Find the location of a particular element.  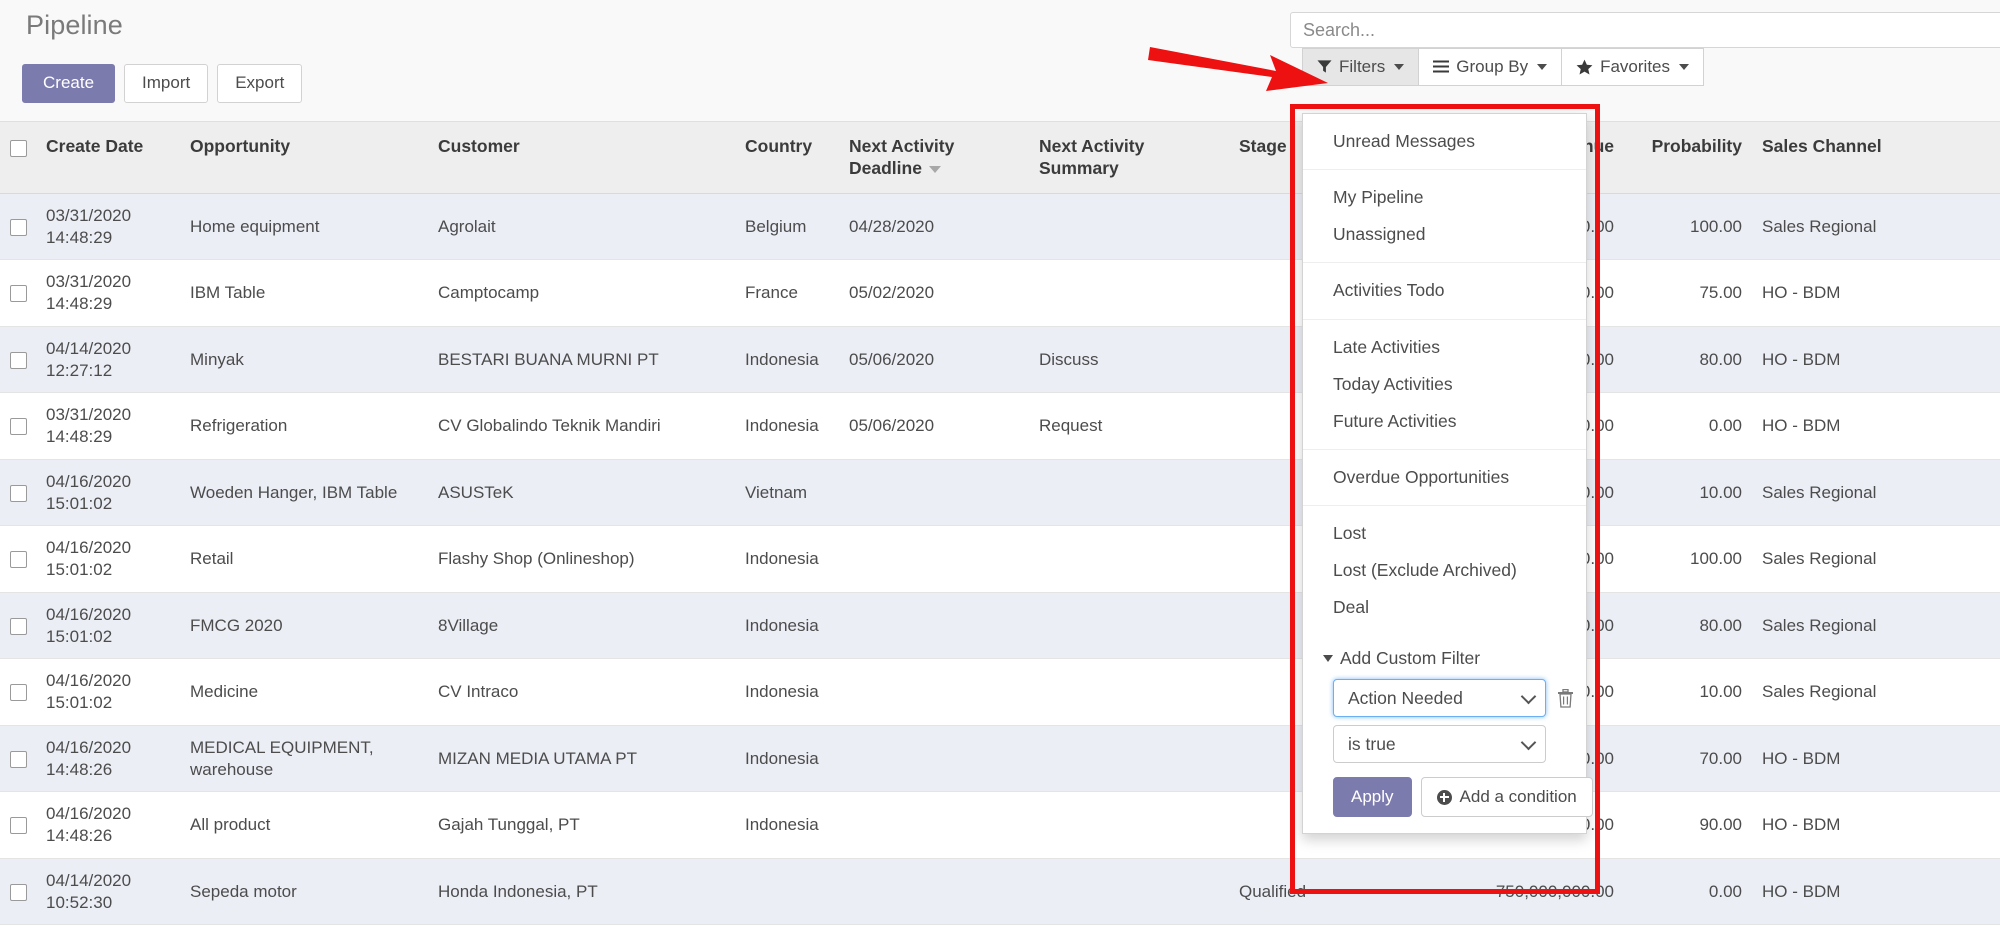

cell-next-activity-summary: Discuss is located at coordinates (1129, 360).